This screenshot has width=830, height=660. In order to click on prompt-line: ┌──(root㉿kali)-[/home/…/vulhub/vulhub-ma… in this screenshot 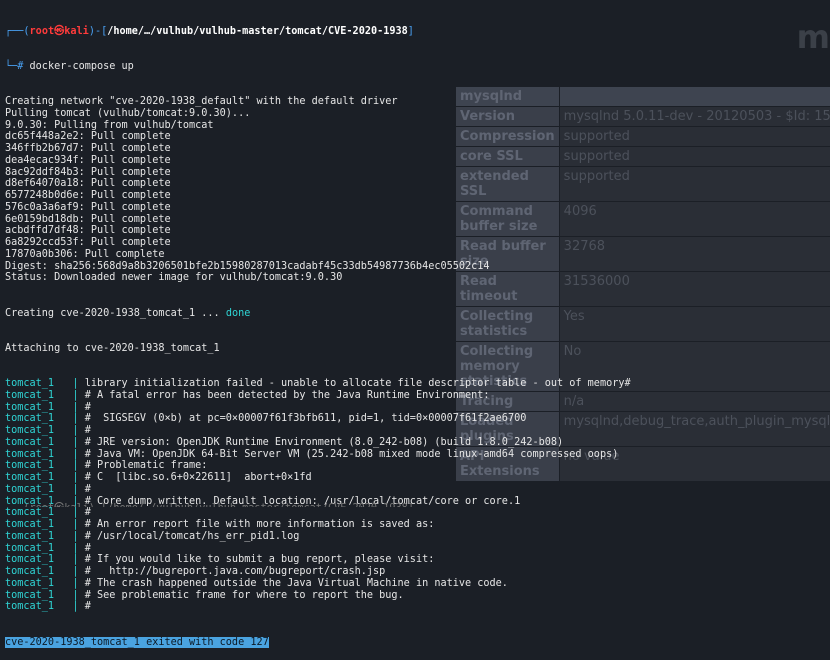, I will do `click(318, 32)`.